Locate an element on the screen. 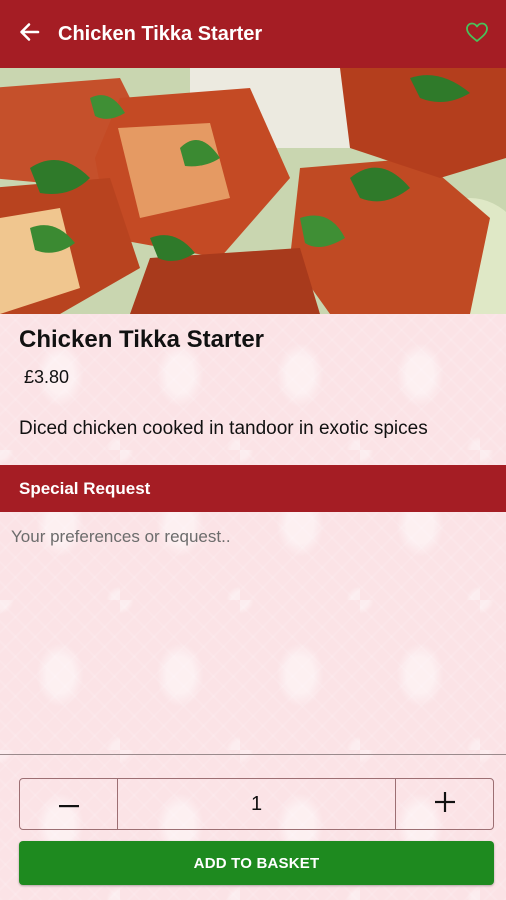  app-bar: Chicken Tikka Starter is located at coordinates (253, 34).